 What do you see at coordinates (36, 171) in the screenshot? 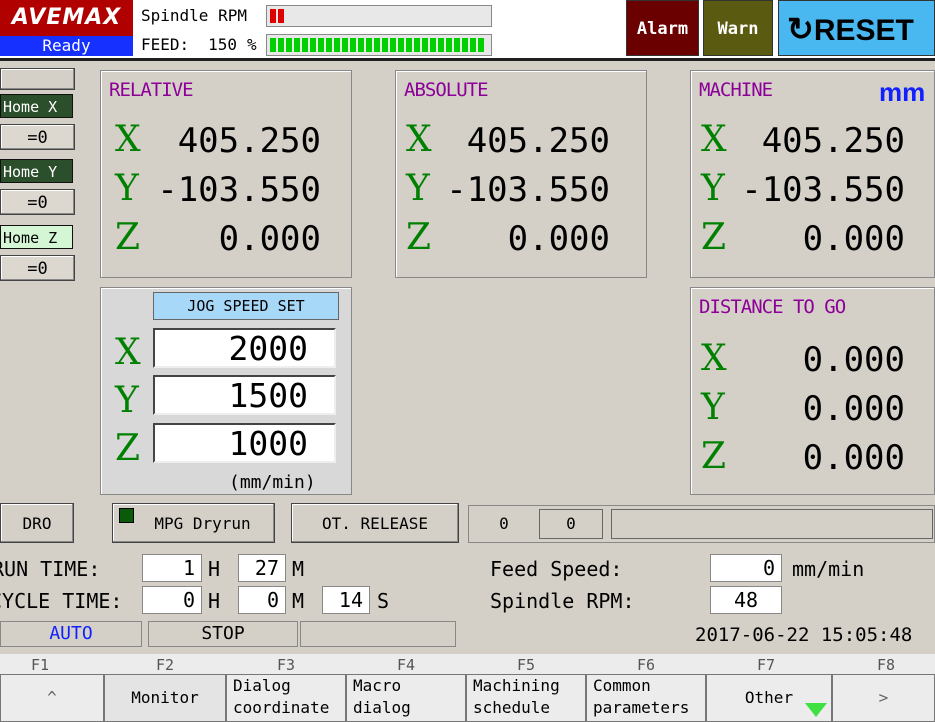
I see `home-y-button: Home Y` at bounding box center [36, 171].